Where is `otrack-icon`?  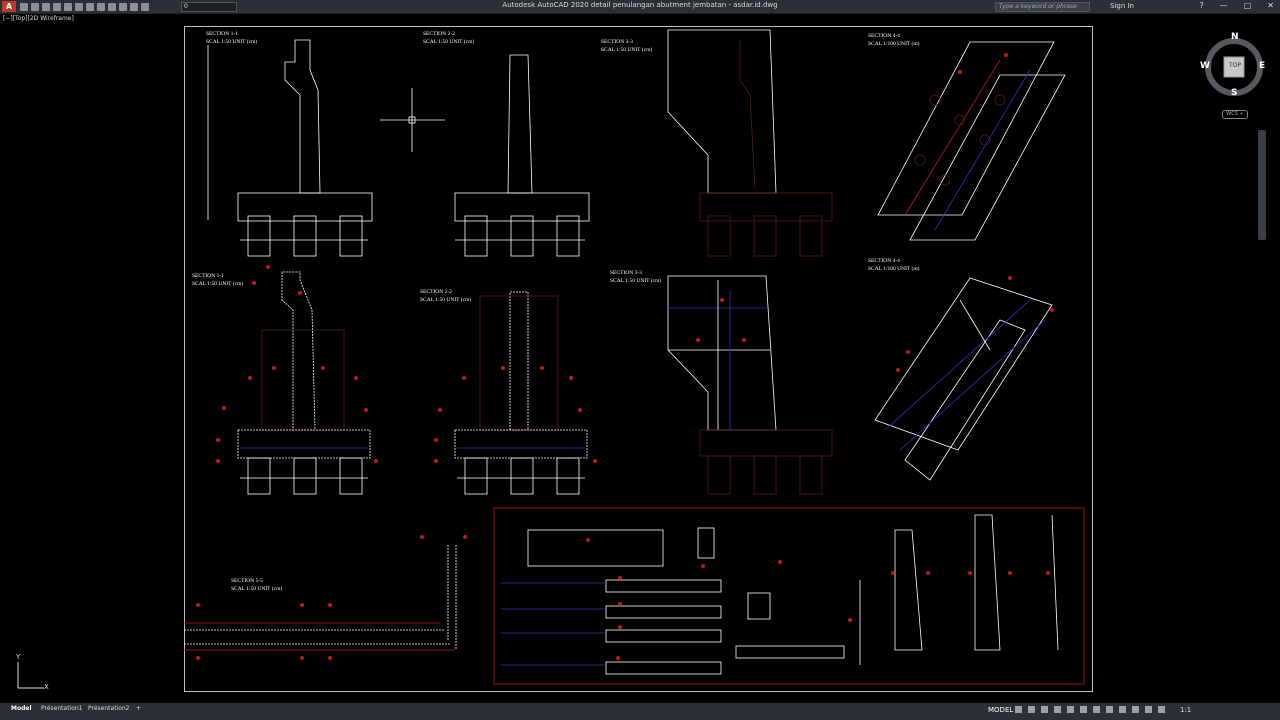 otrack-icon is located at coordinates (1083, 709).